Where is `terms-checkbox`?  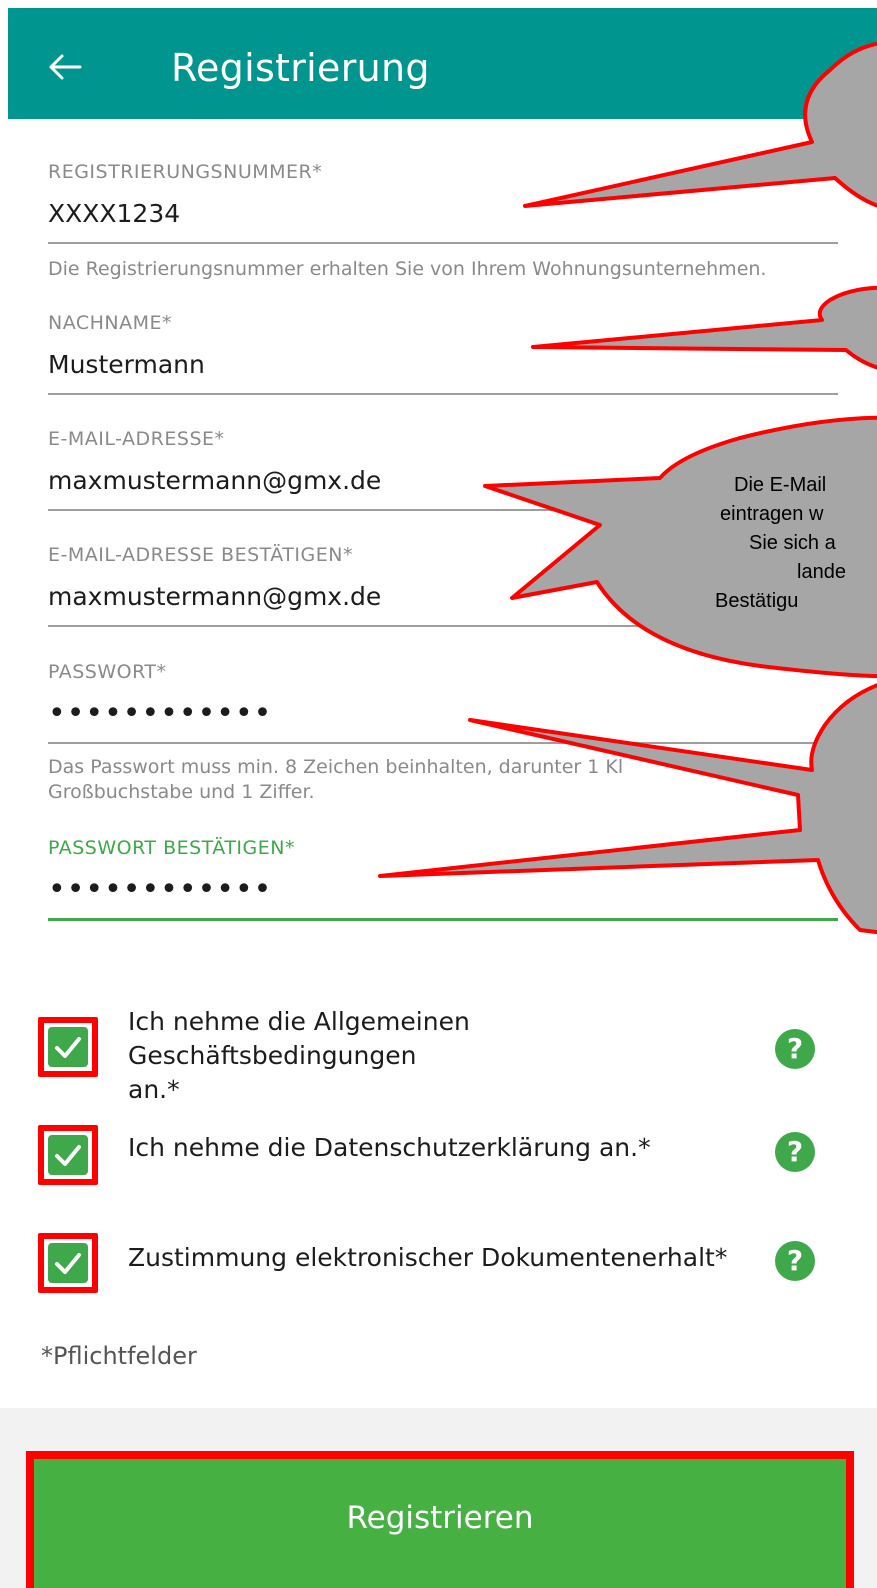 terms-checkbox is located at coordinates (68, 1047).